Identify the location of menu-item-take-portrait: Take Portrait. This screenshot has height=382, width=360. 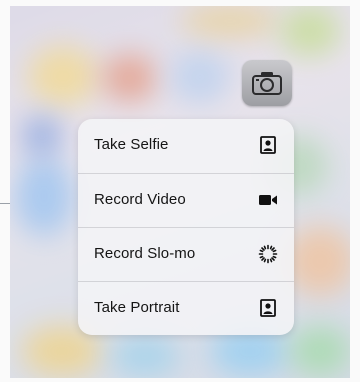
(186, 308).